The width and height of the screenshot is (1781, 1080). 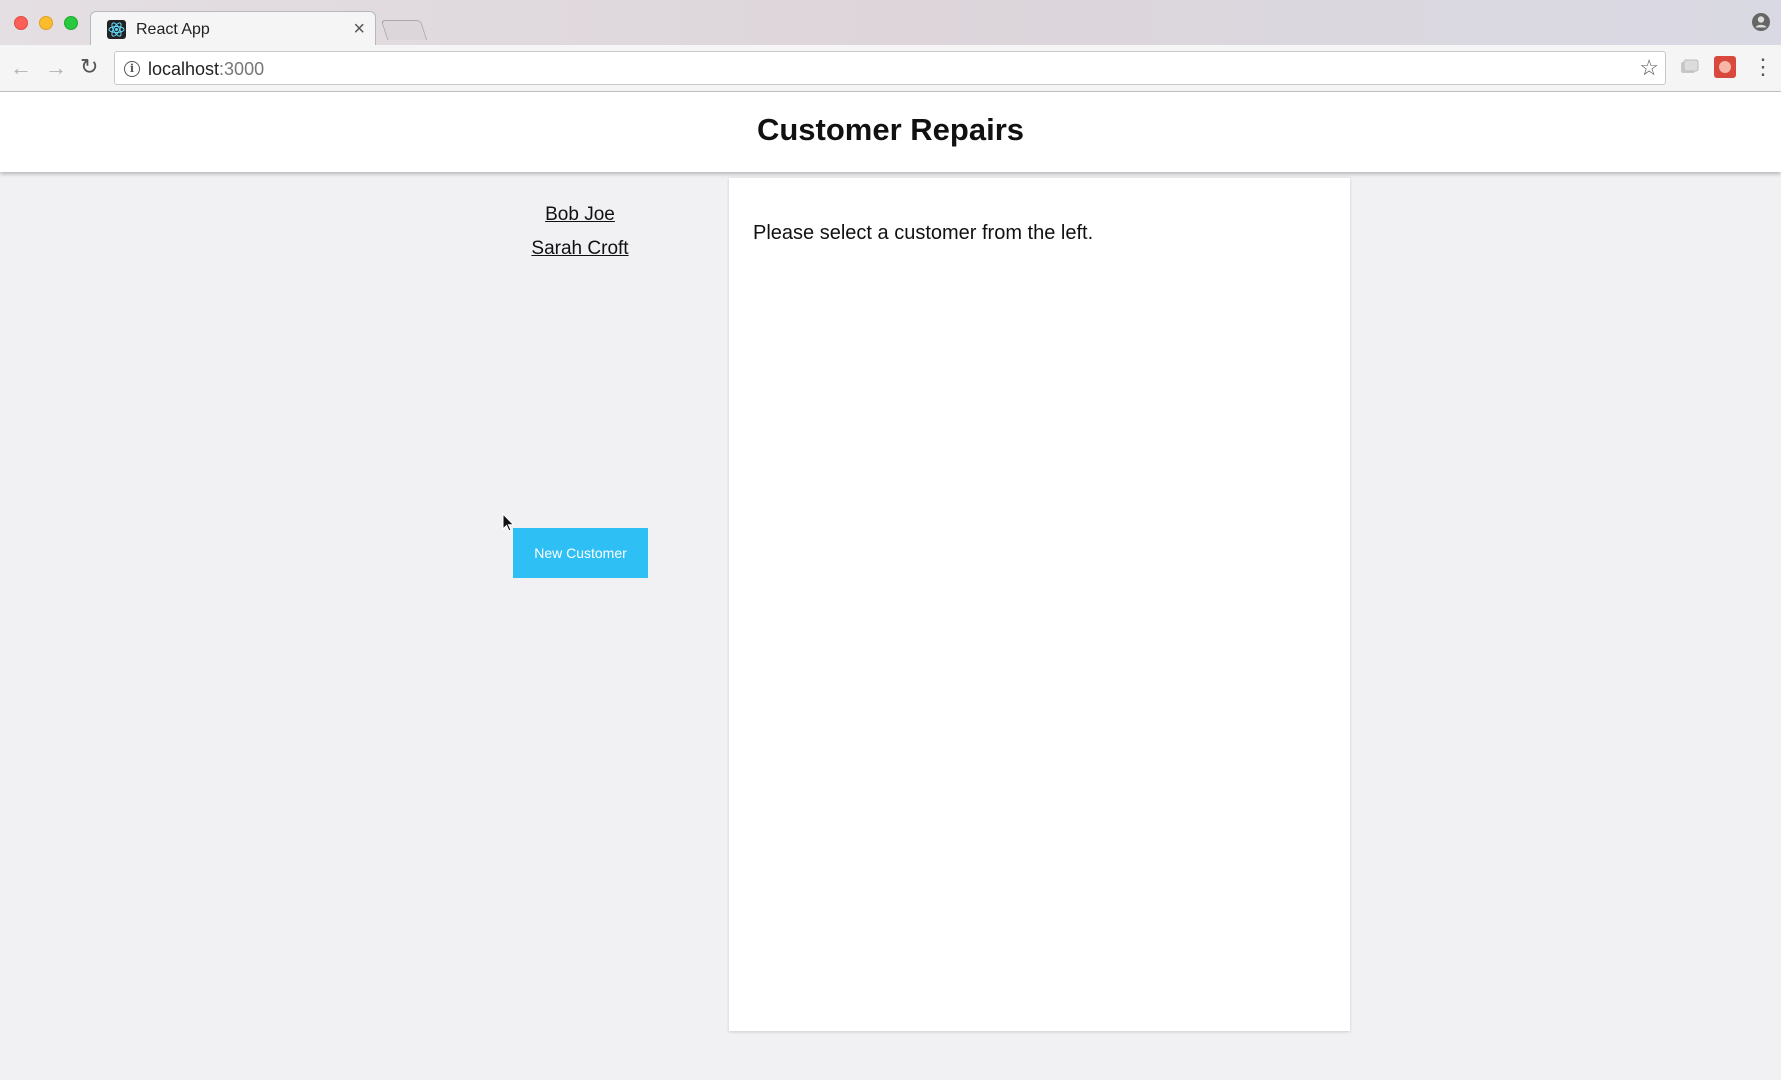 I want to click on new-customer-button: New Customer, so click(x=580, y=553).